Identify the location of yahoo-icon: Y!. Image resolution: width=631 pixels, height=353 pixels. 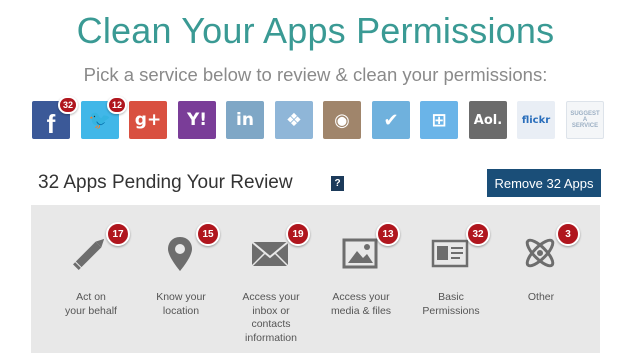
(197, 120).